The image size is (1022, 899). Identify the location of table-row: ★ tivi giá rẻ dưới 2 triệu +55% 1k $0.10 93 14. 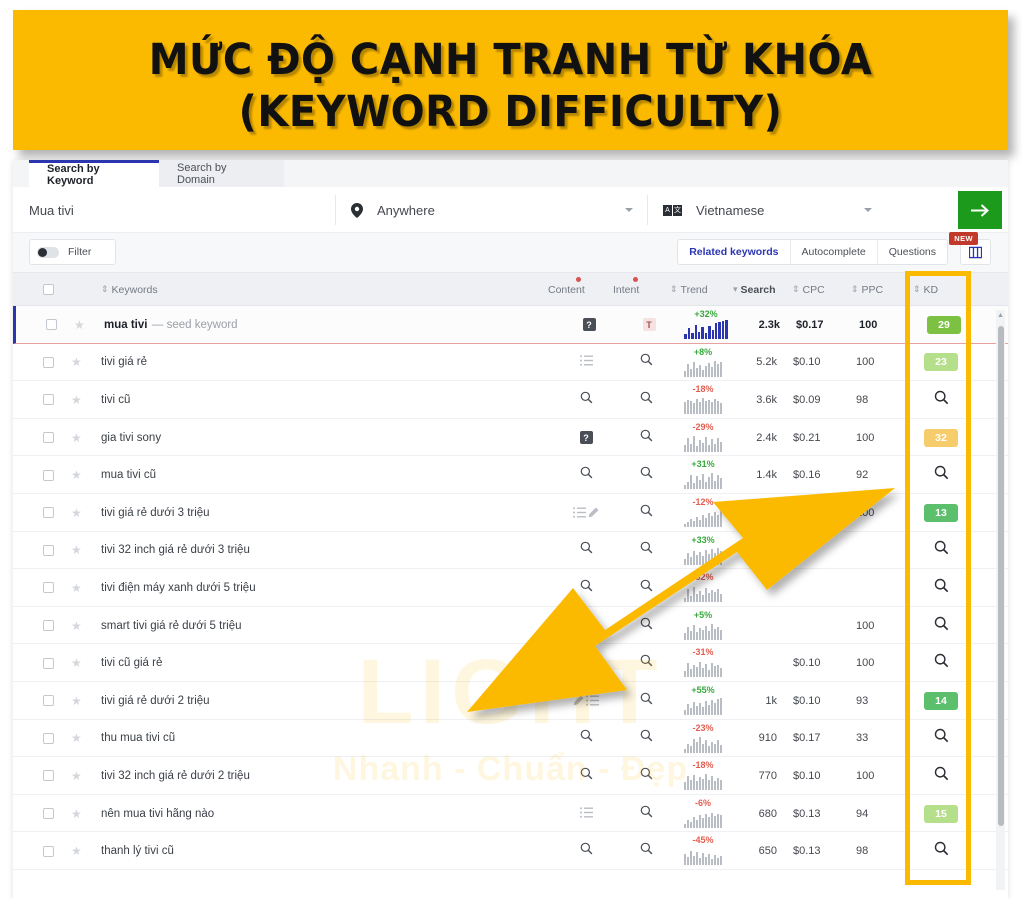
(510, 701).